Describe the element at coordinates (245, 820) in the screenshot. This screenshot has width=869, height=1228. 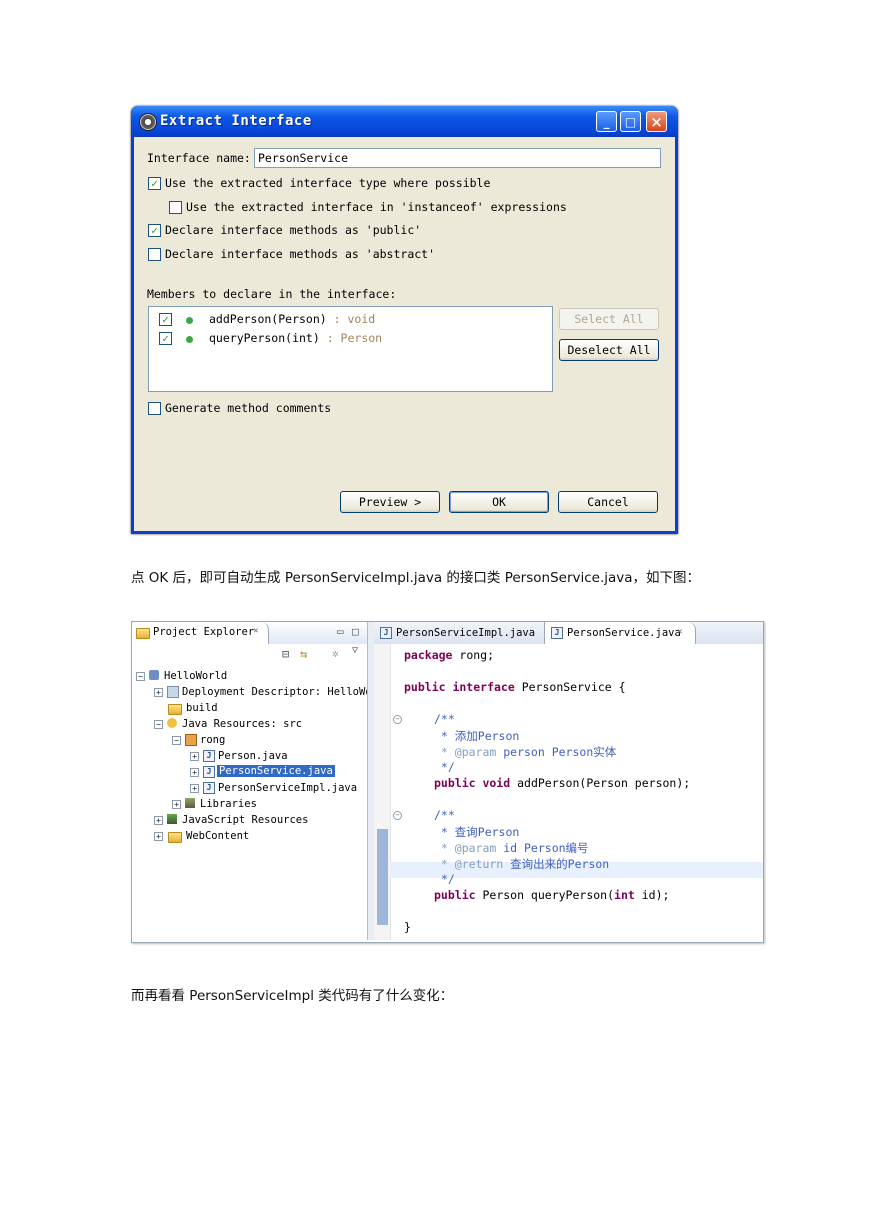
I see `tree-label: JavaScript Resources` at that location.